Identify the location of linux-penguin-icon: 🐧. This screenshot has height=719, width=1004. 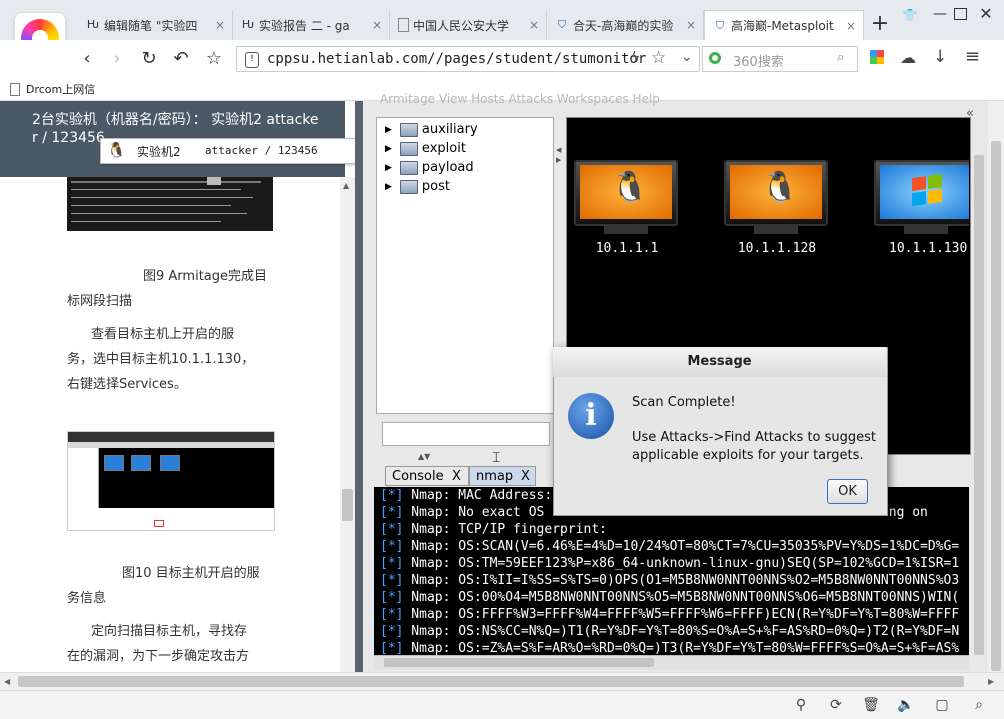
(780, 187).